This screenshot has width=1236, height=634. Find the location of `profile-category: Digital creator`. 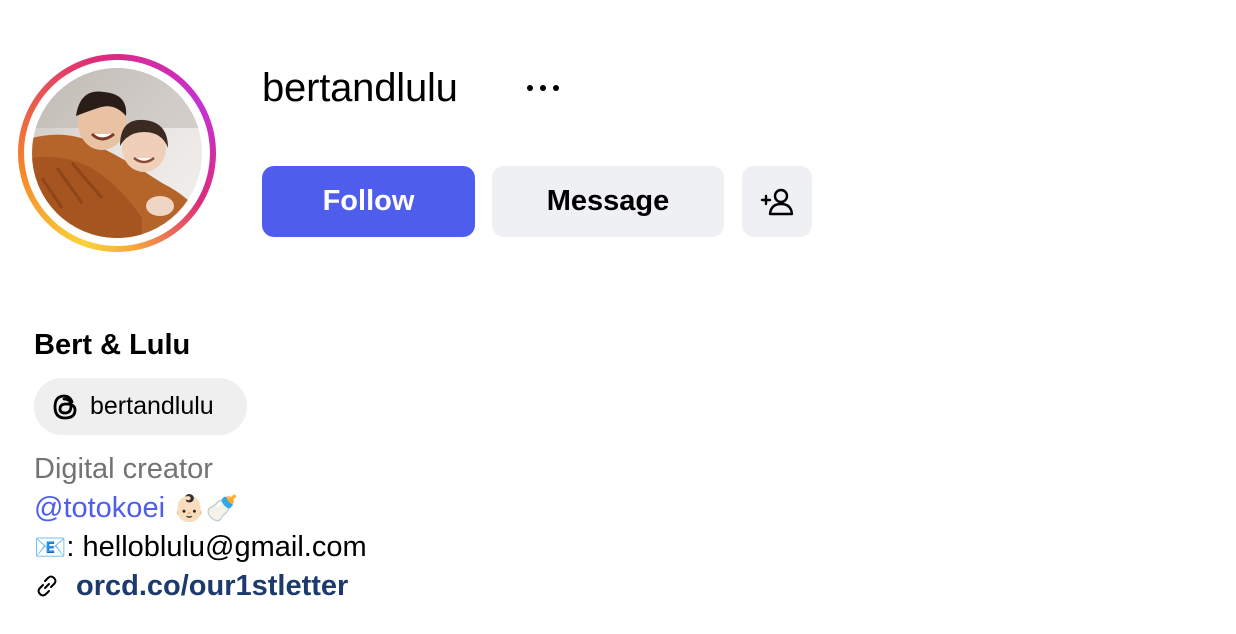

profile-category: Digital creator is located at coordinates (123, 469).